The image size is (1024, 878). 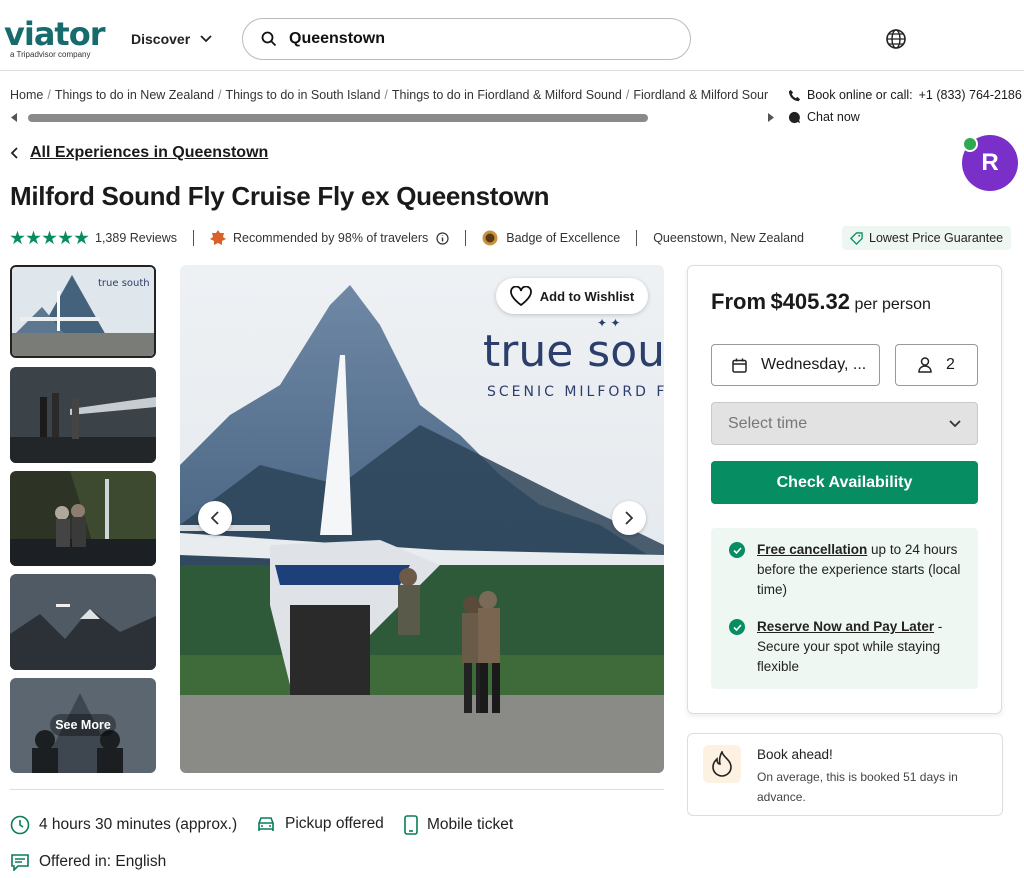 What do you see at coordinates (337, 789) in the screenshot?
I see `section-divider` at bounding box center [337, 789].